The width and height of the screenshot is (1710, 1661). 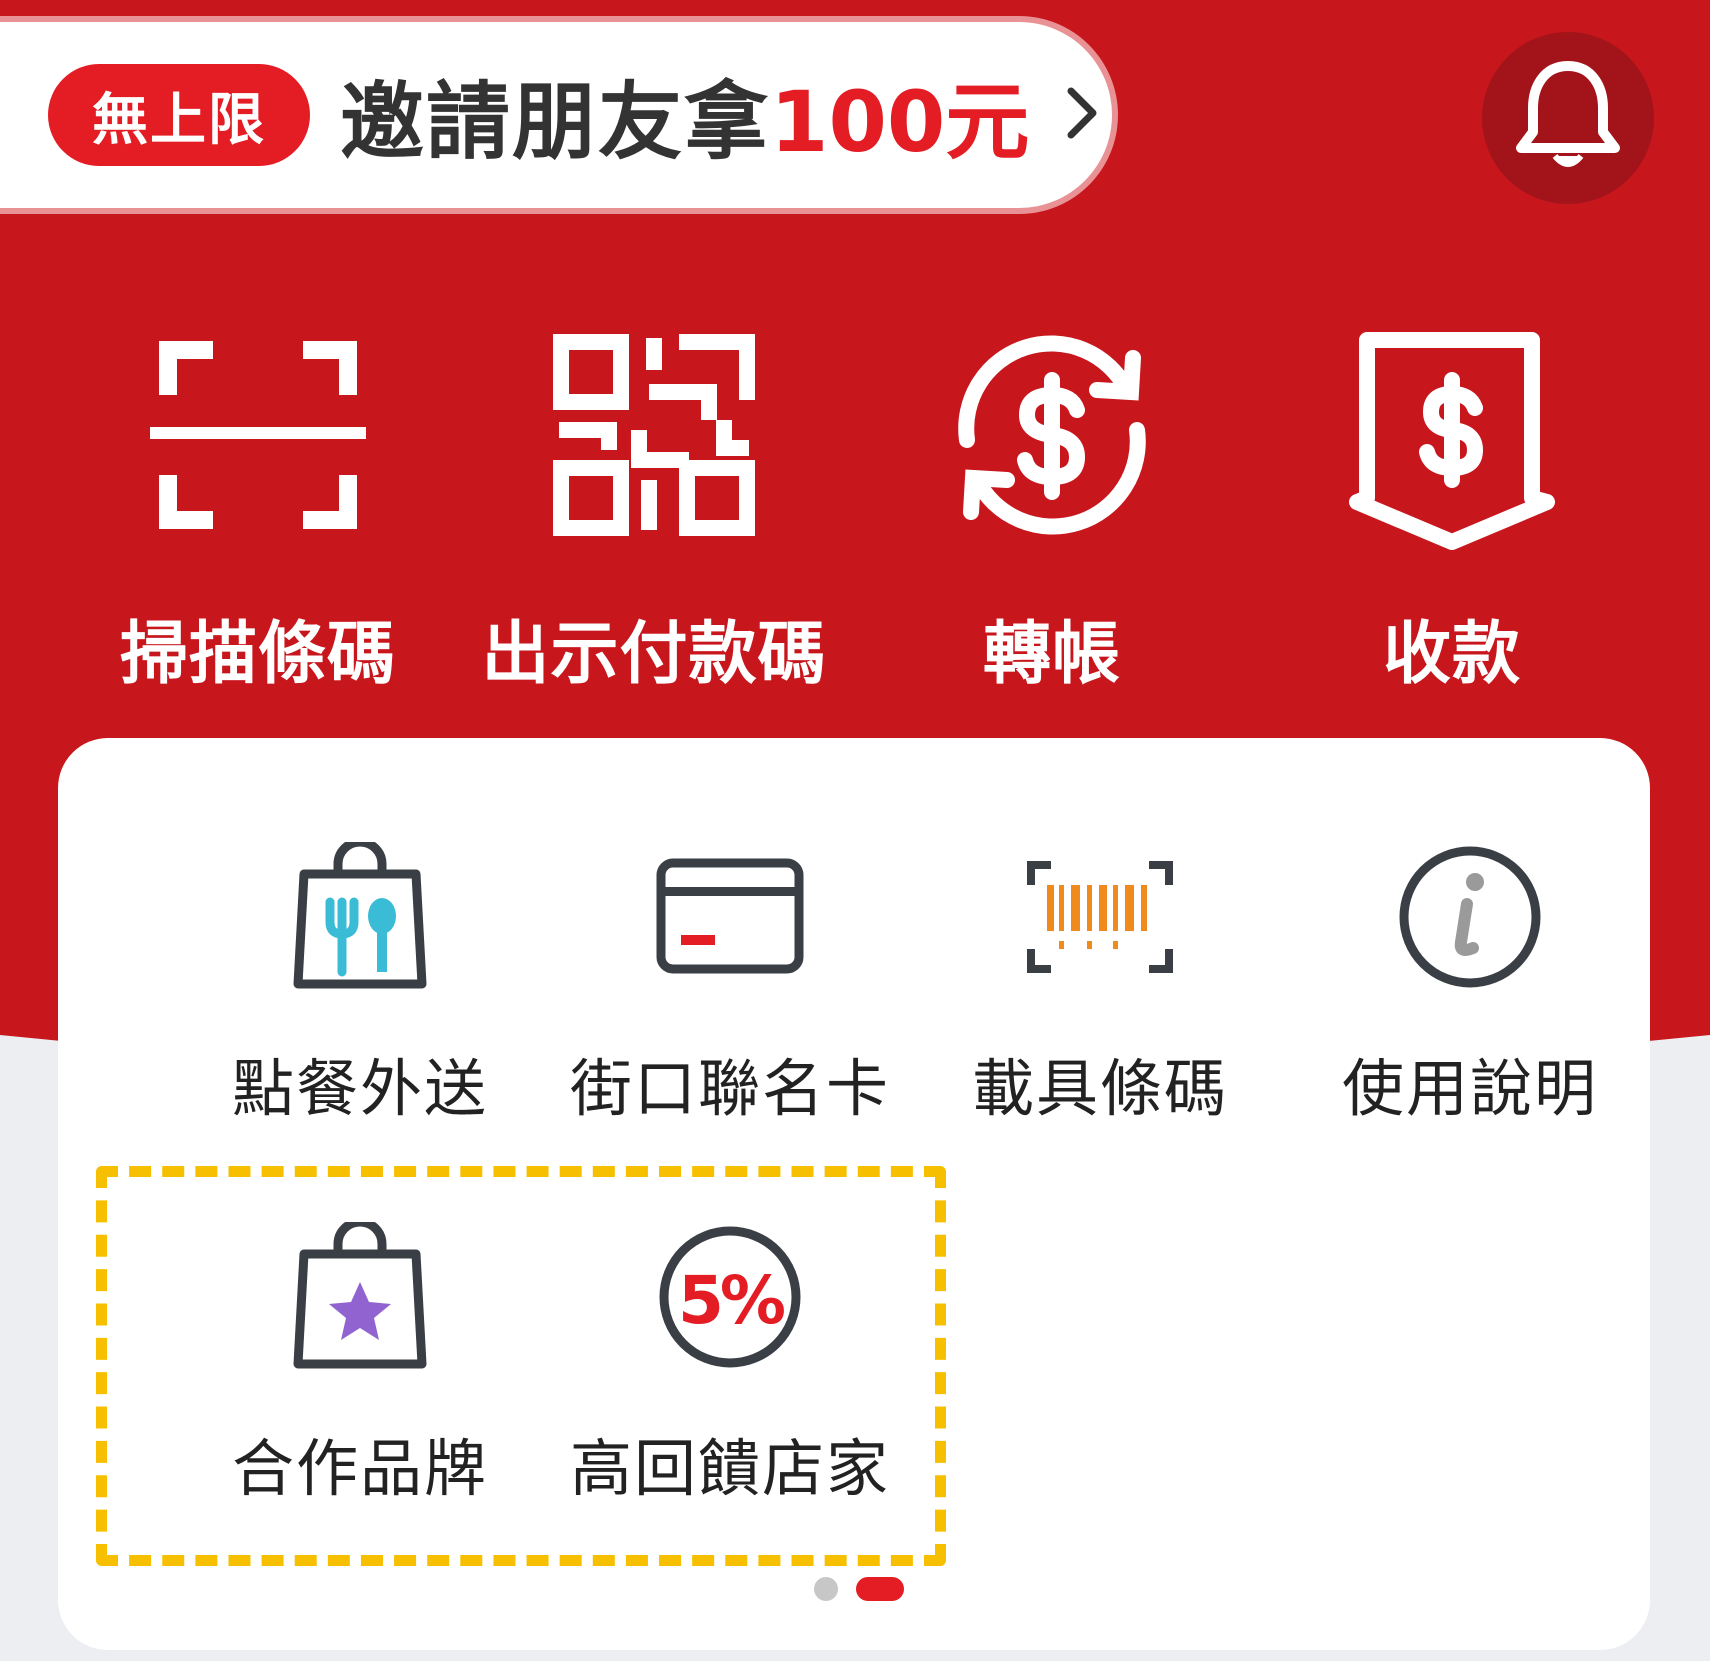 I want to click on service-label: 點餐外送, so click(x=359, y=1088).